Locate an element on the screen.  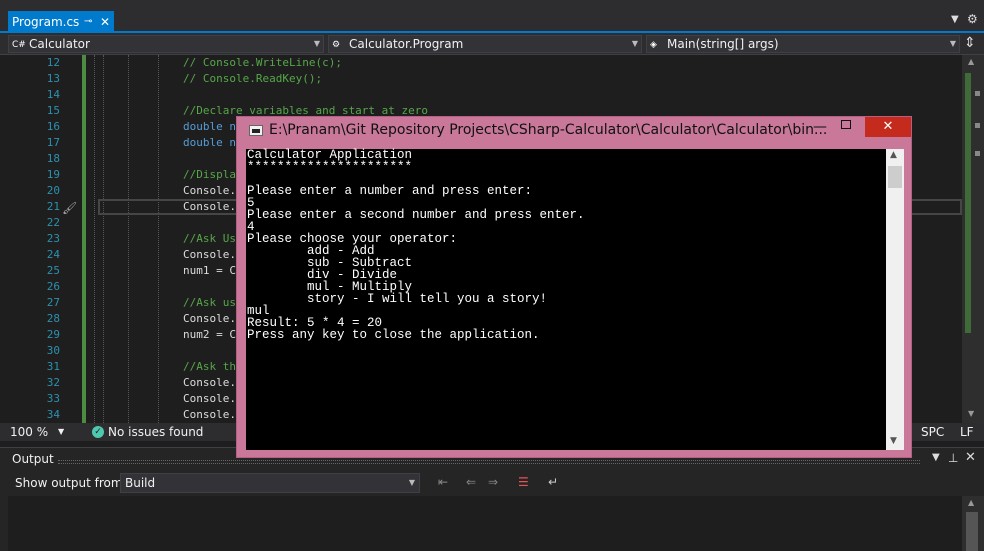
checkmark-icon: ✓ is located at coordinates (98, 432).